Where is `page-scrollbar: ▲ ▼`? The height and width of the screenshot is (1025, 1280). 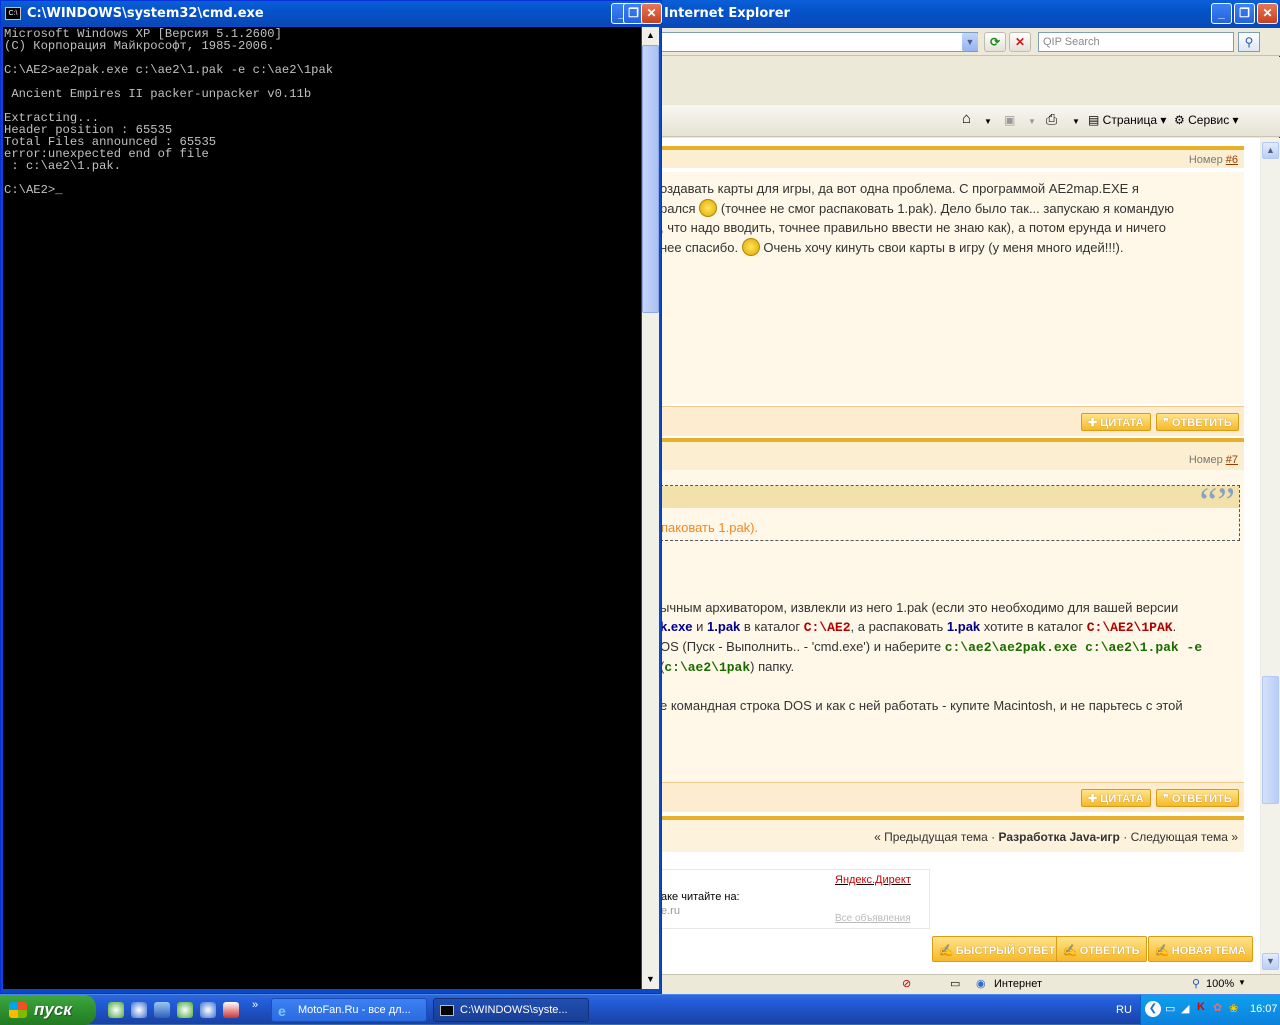
page-scrollbar: ▲ ▼ is located at coordinates (1270, 556).